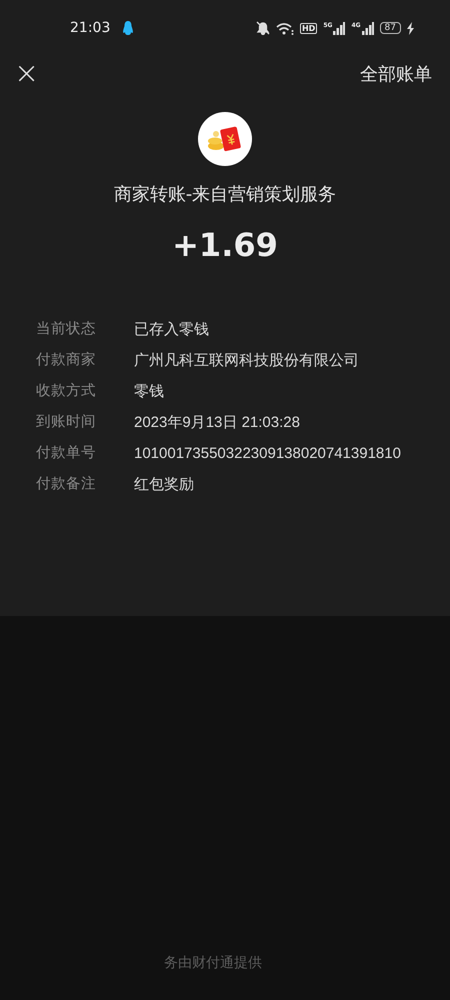 The width and height of the screenshot is (450, 1000). I want to click on battery-level: 87, so click(390, 28).